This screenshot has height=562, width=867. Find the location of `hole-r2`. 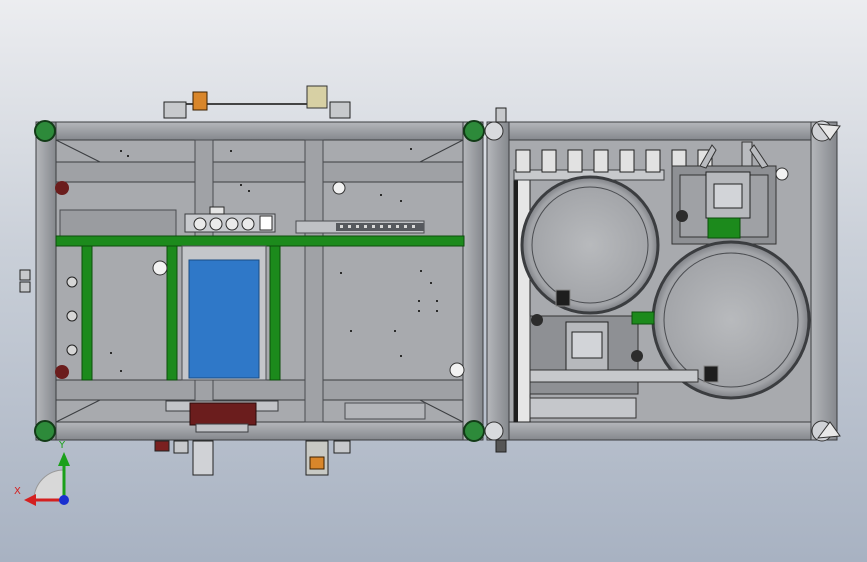

hole-r2 is located at coordinates (537, 320).